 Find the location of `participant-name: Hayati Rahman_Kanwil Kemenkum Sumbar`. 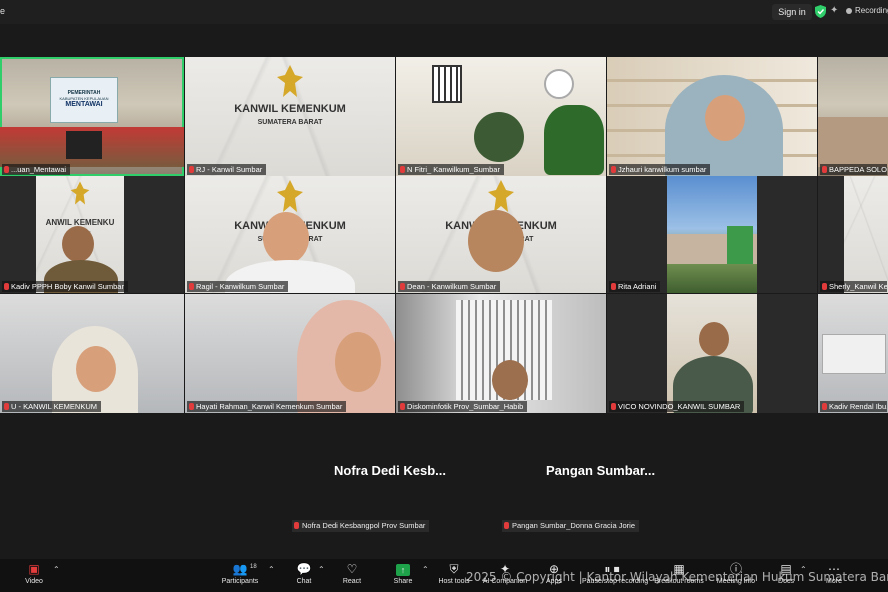

participant-name: Hayati Rahman_Kanwil Kemenkum Sumbar is located at coordinates (267, 406).